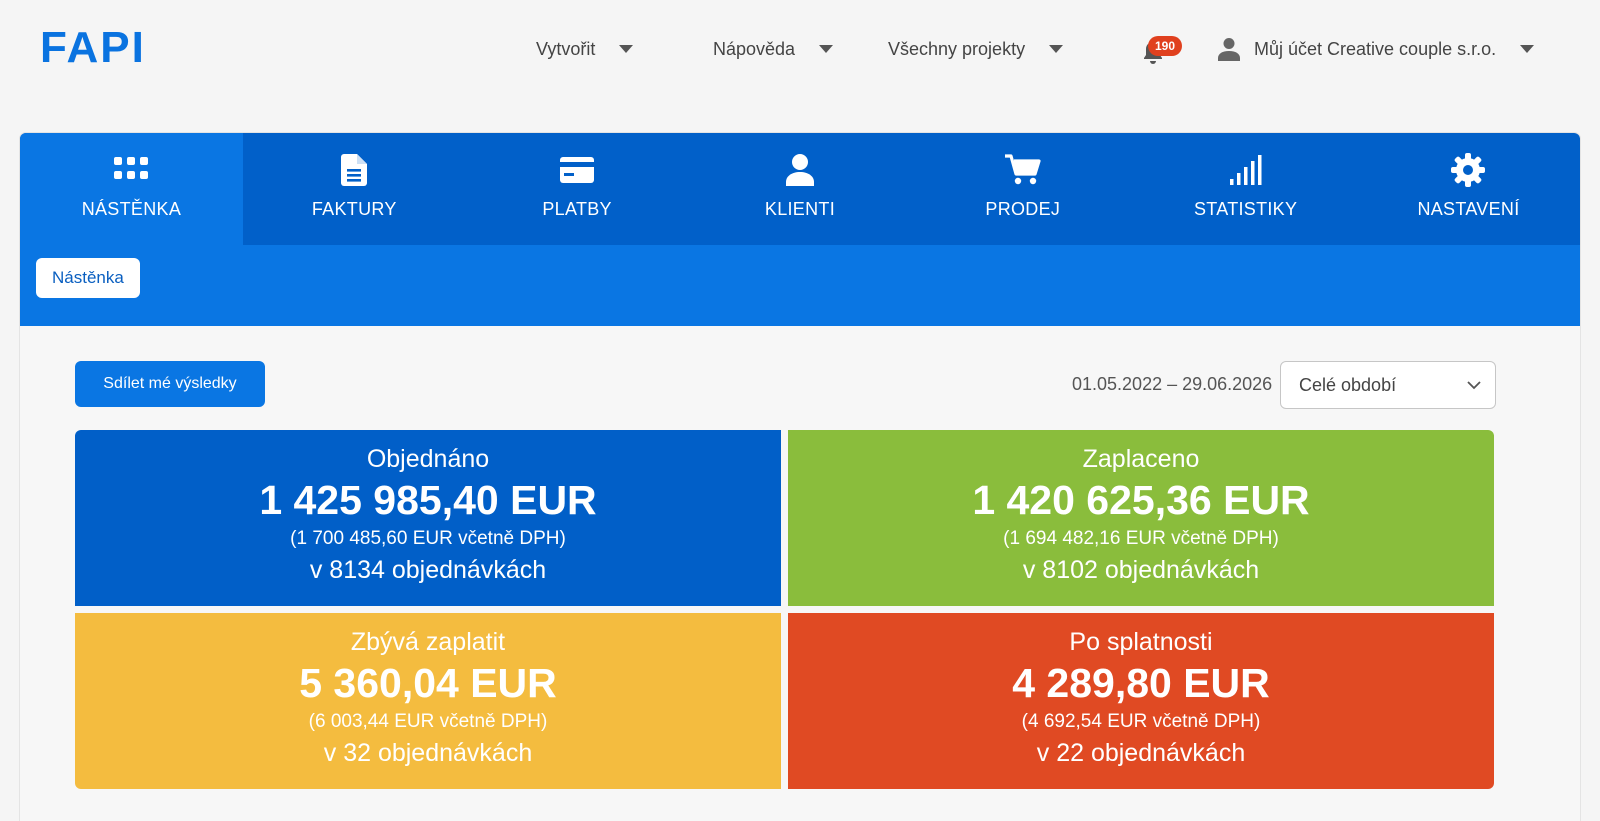  I want to click on account-menu-label: Můj účet Creative couple s.r.o., so click(1375, 48).